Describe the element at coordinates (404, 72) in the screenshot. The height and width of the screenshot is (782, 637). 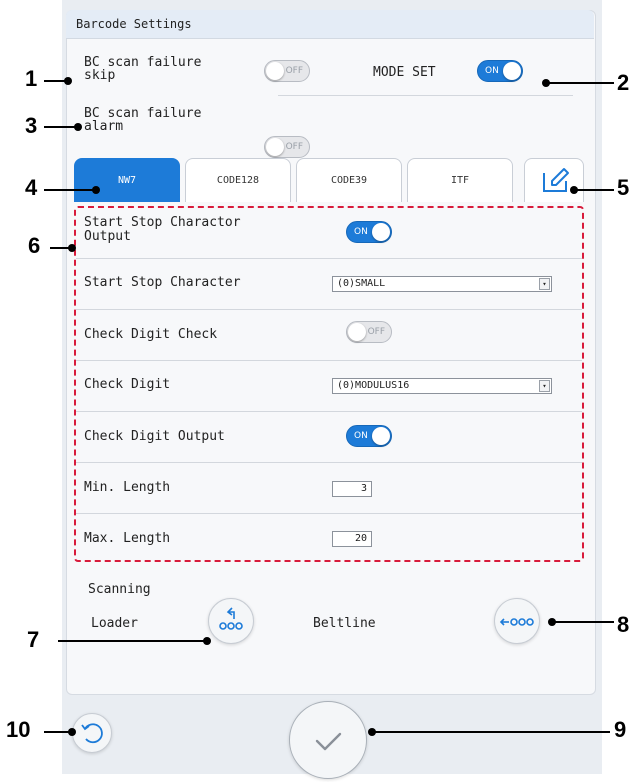
I see `mode-set-label: MODE SET` at that location.